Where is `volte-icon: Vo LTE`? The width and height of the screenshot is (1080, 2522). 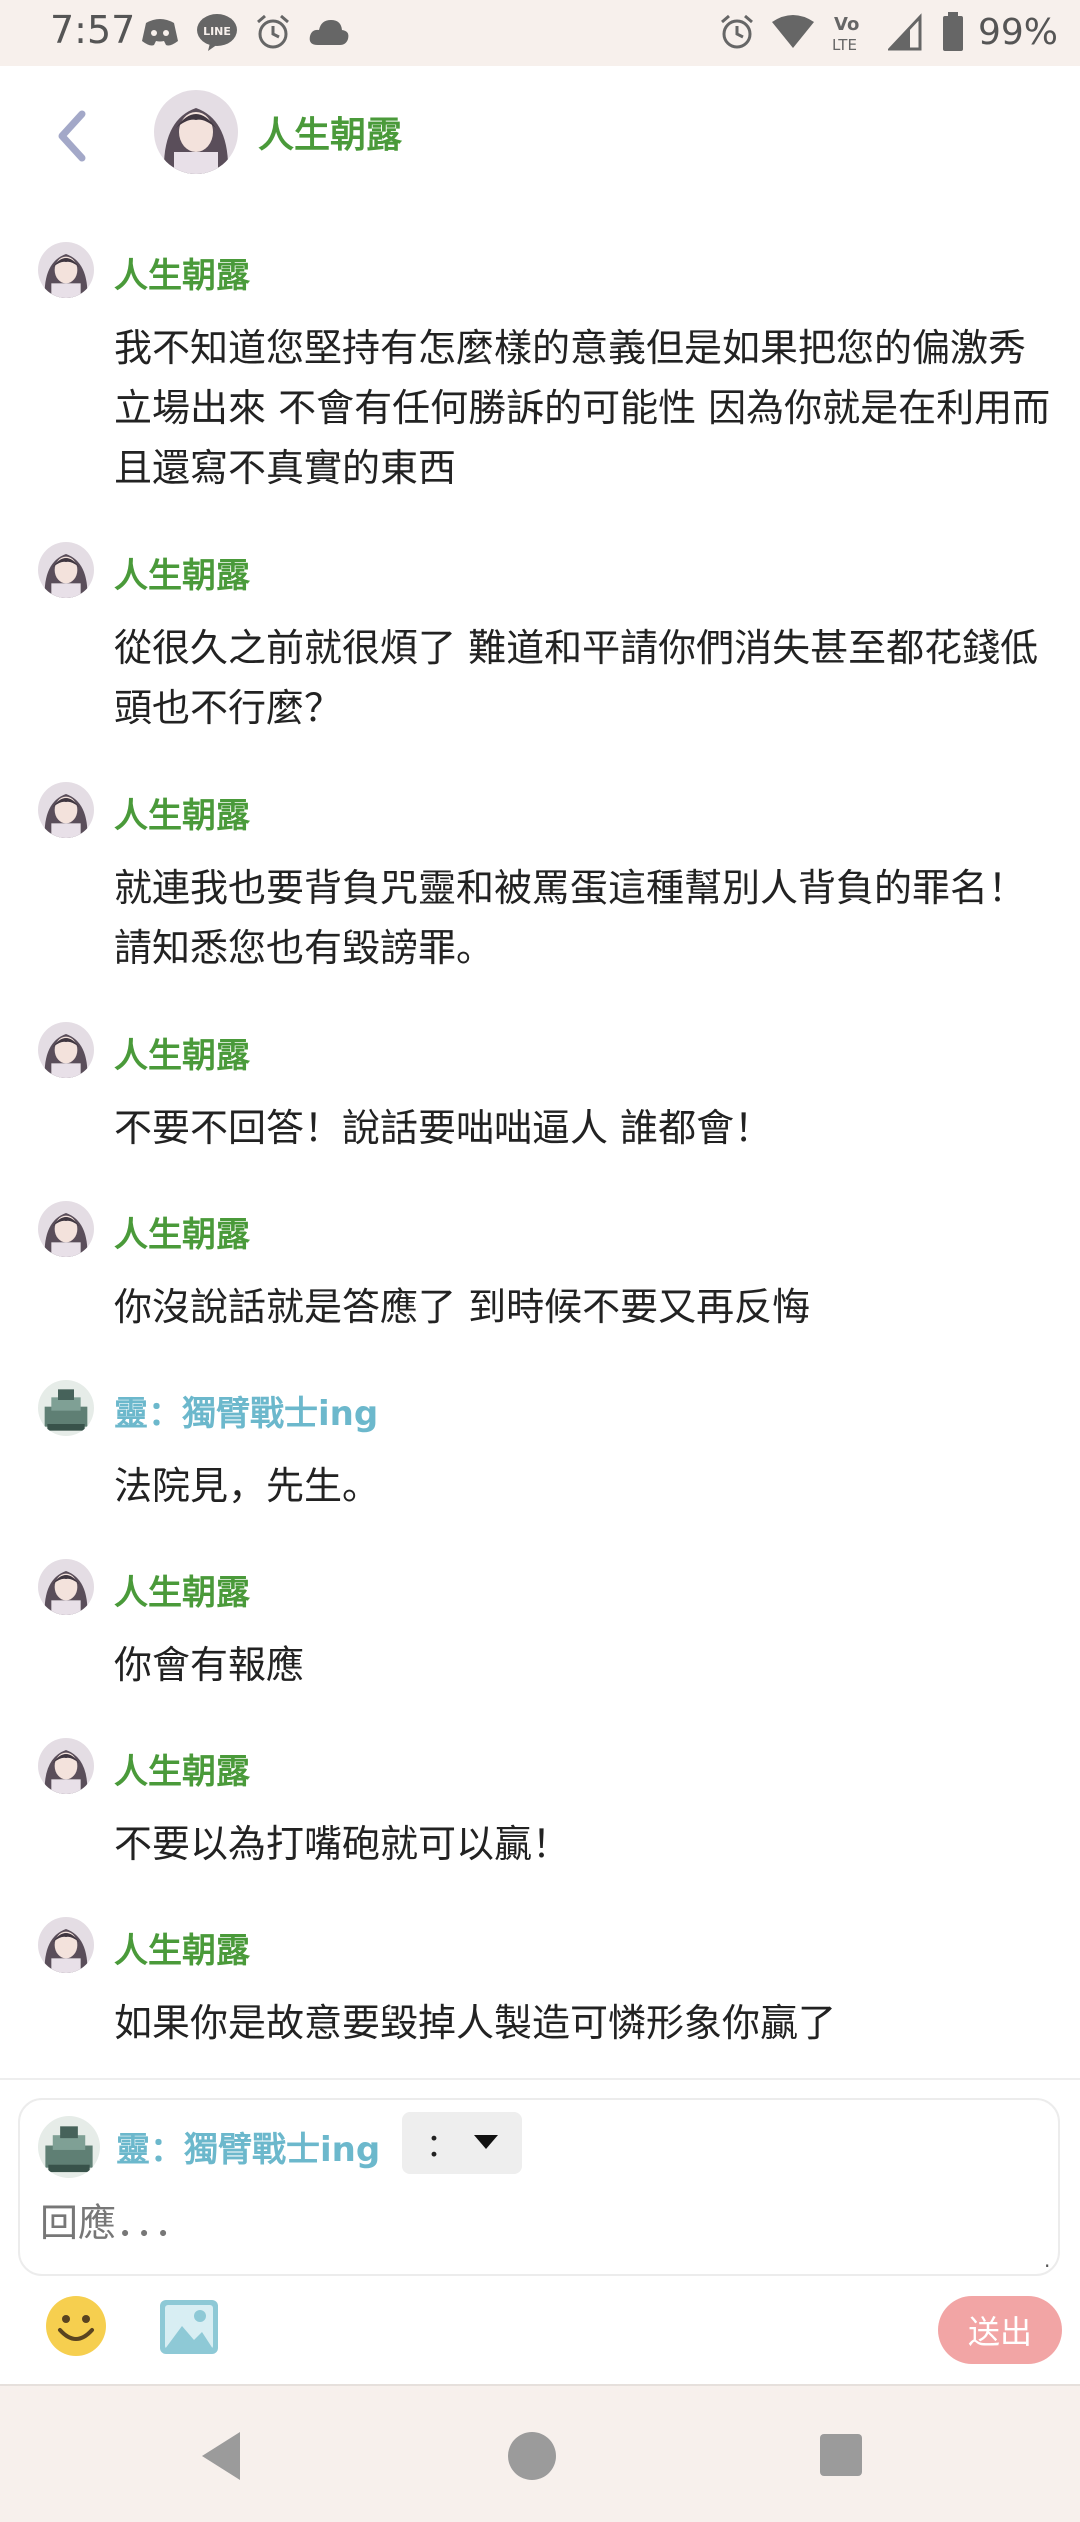 volte-icon: Vo LTE is located at coordinates (845, 34).